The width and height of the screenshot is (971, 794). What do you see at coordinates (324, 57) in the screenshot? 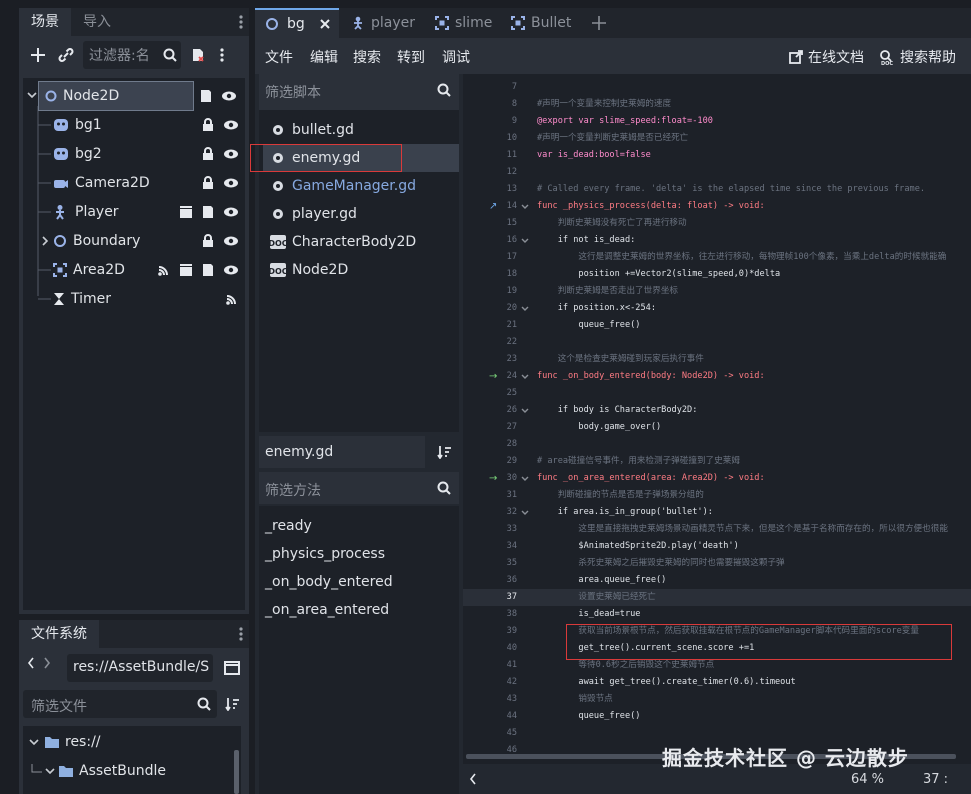
I see `menu-edit: 编辑` at bounding box center [324, 57].